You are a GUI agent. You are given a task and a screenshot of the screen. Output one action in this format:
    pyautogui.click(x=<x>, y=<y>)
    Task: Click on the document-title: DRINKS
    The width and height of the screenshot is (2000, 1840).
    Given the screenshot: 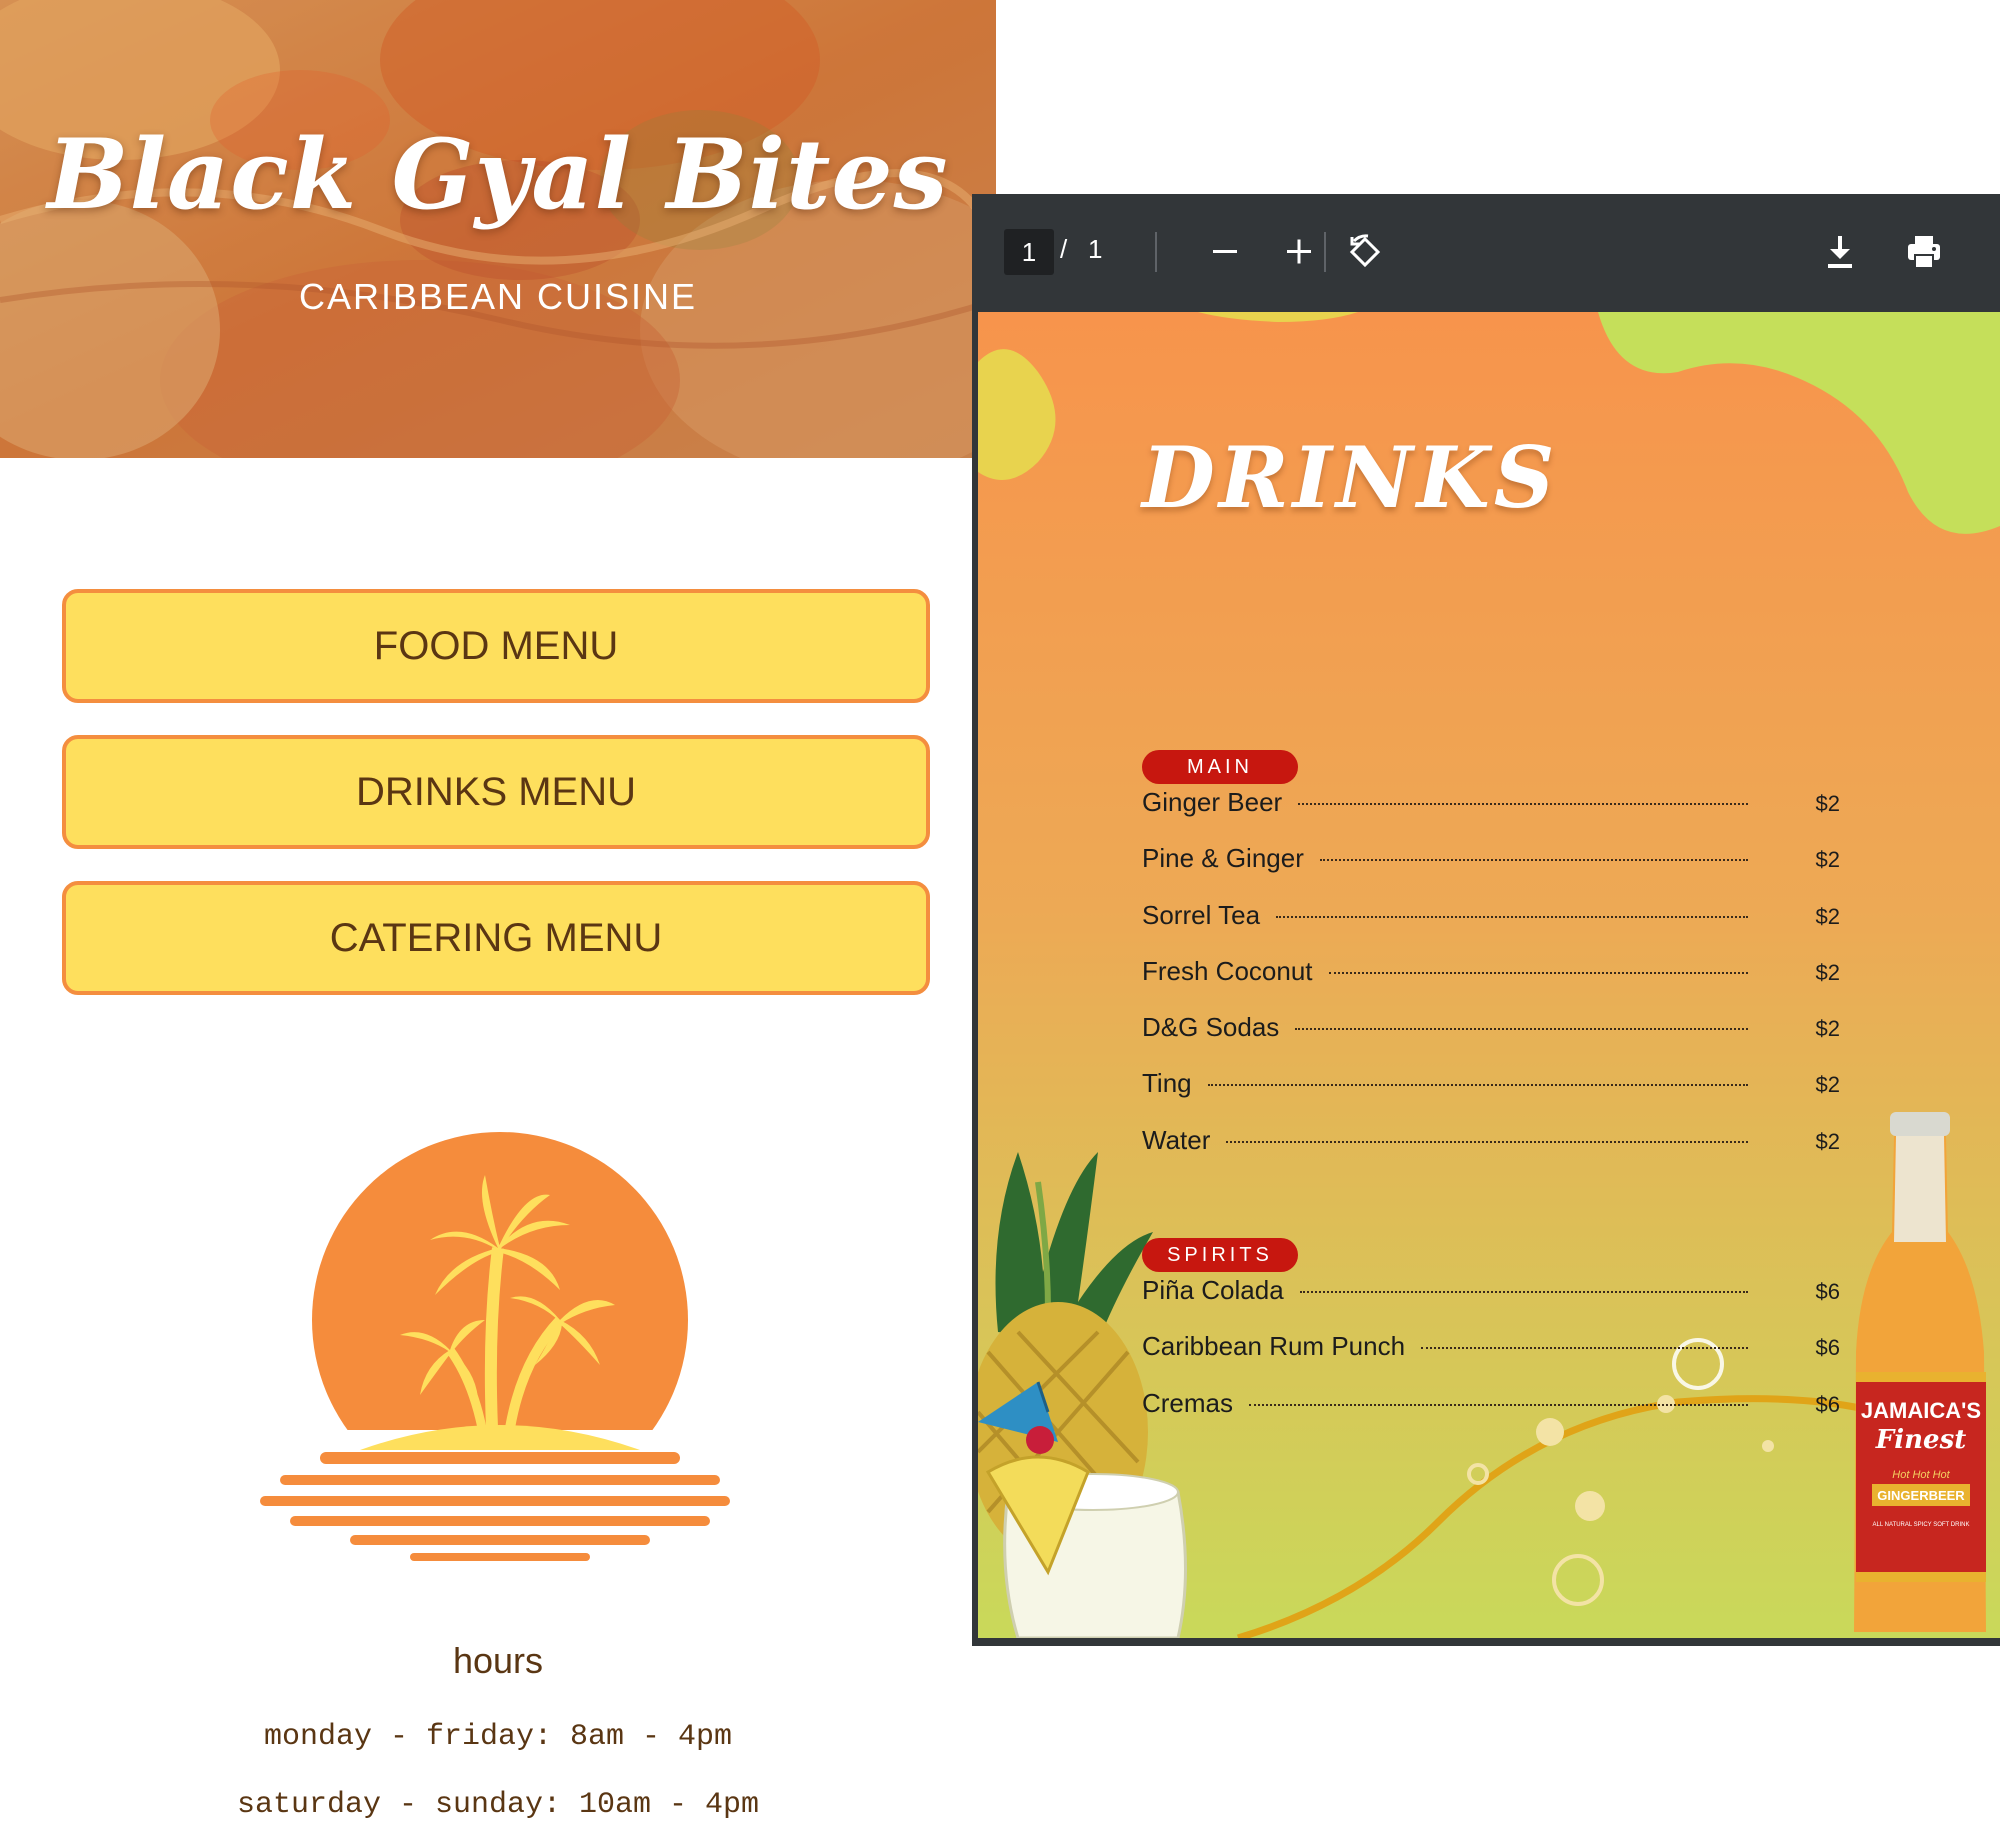 What is the action you would take?
    pyautogui.click(x=1350, y=477)
    